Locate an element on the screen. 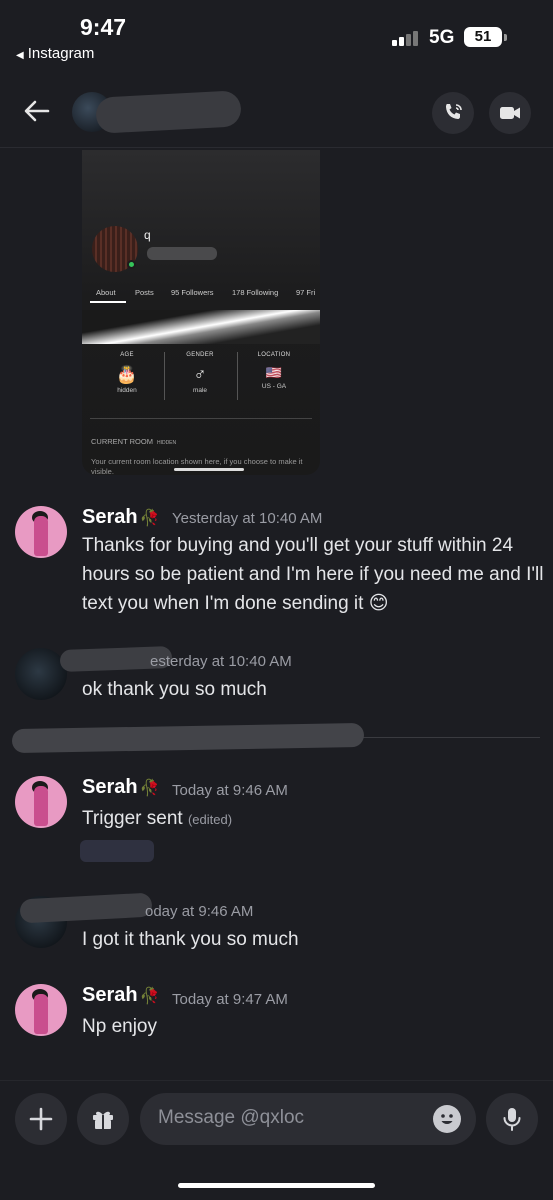 This screenshot has width=553, height=1200. voice-call-button is located at coordinates (453, 113).